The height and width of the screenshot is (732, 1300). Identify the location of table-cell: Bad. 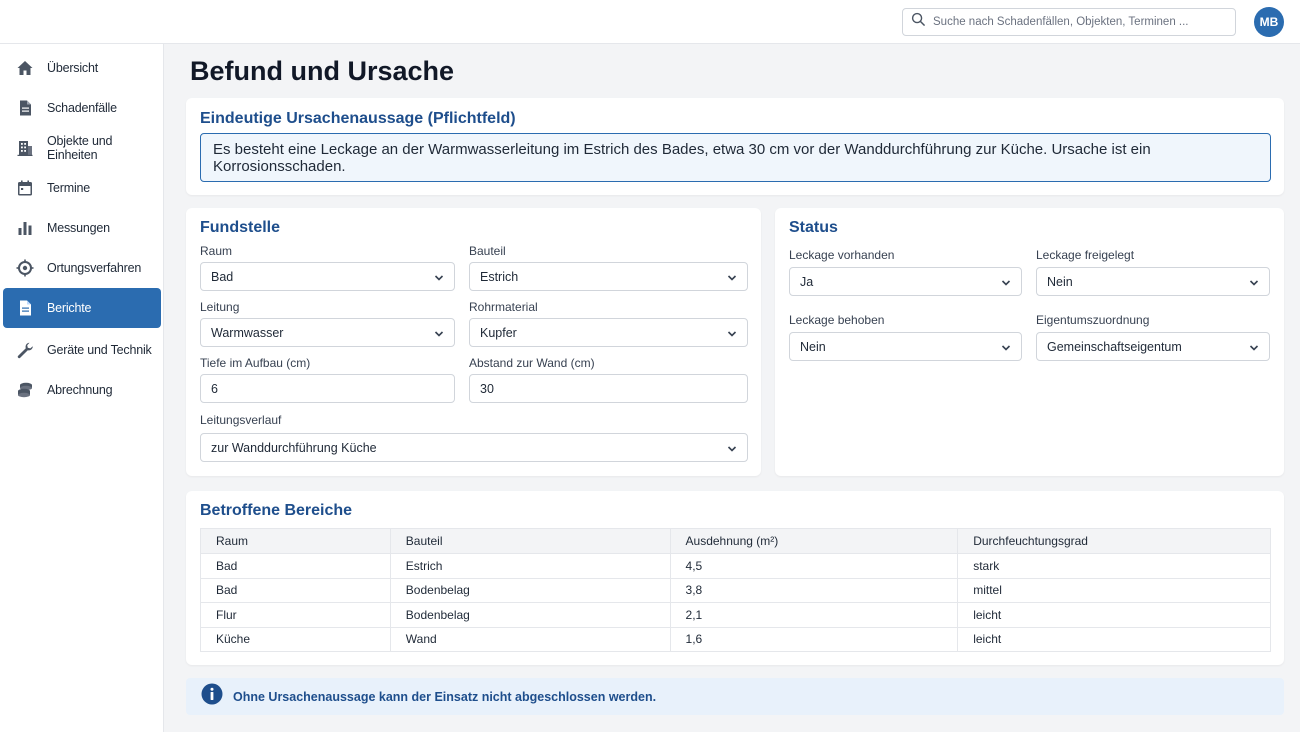
(295, 590).